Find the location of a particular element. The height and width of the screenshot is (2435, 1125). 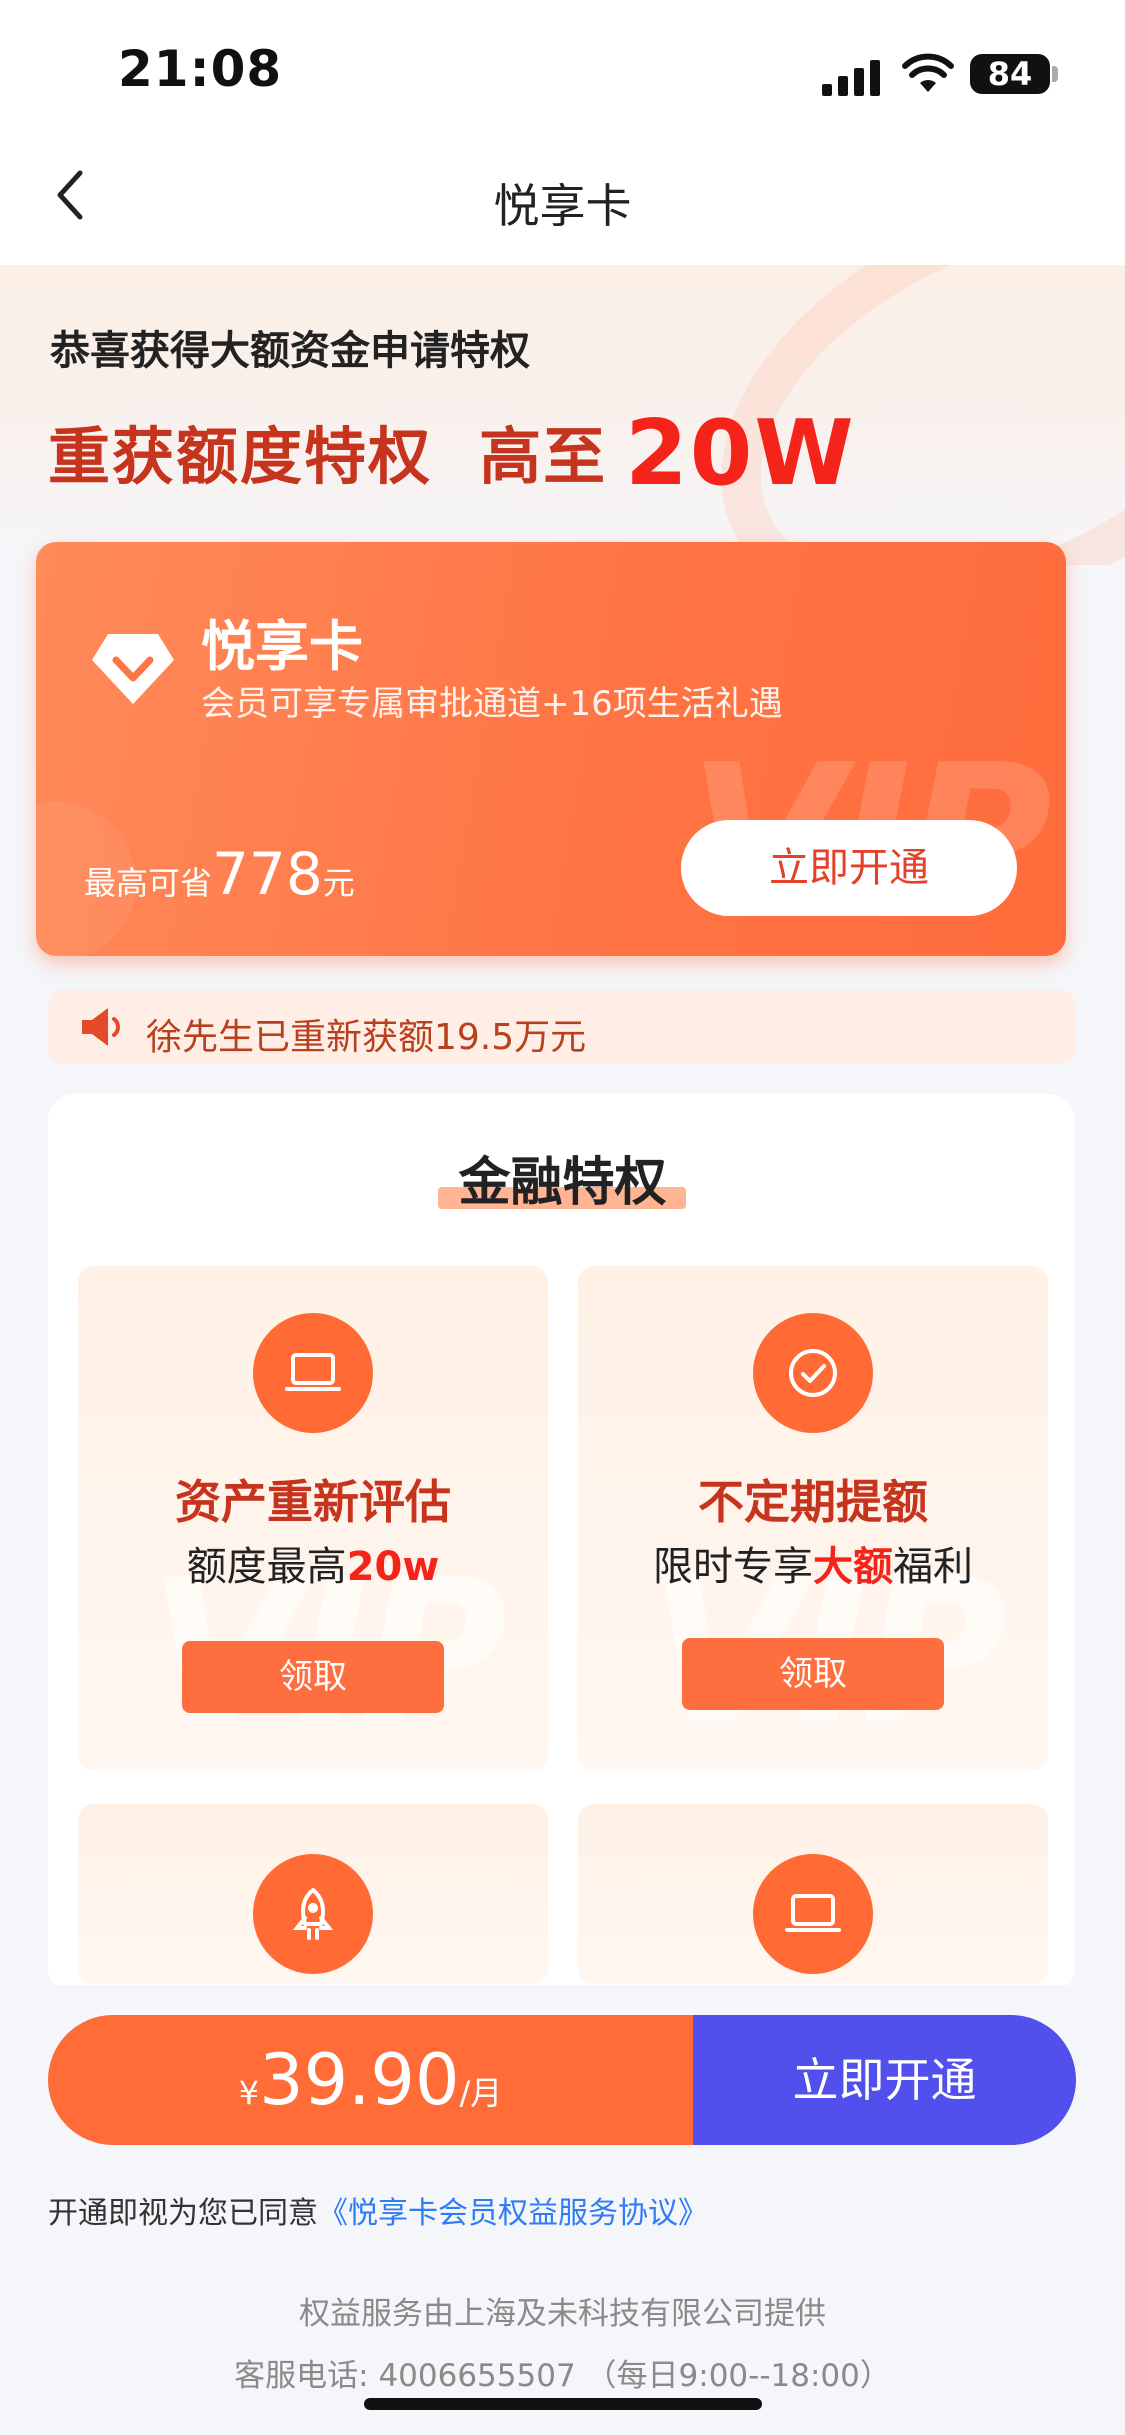

tile-subtitle: 额度最高20w is located at coordinates (313, 1563).